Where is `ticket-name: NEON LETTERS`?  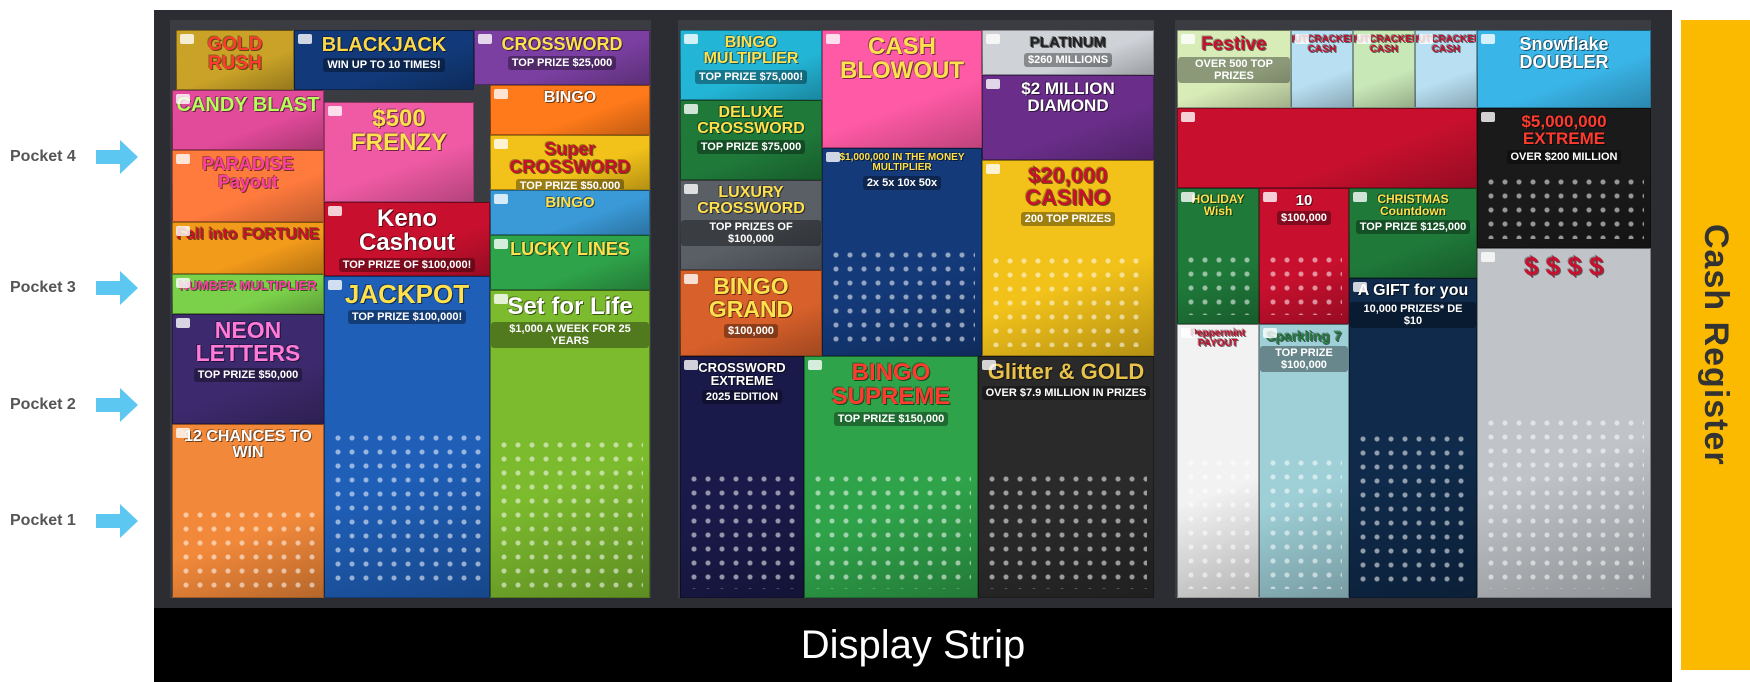 ticket-name: NEON LETTERS is located at coordinates (248, 341).